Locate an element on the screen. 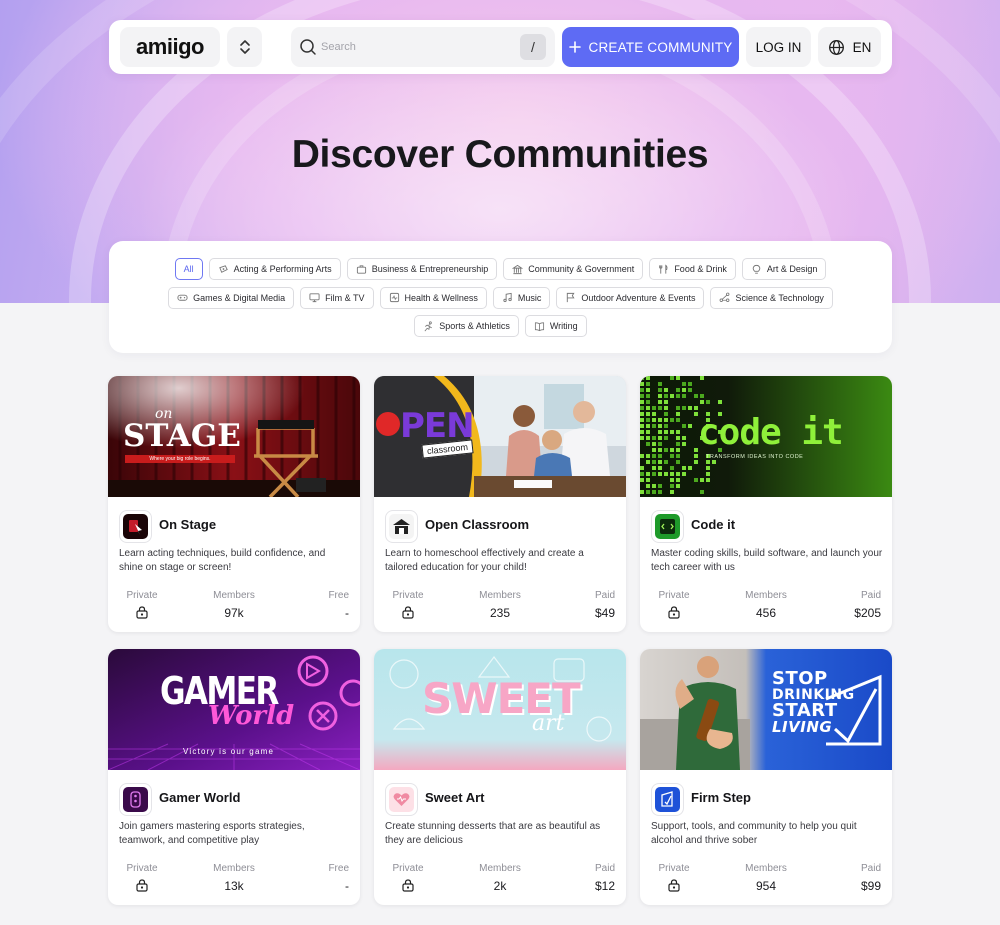  filter-chip-all: All is located at coordinates (188, 269).